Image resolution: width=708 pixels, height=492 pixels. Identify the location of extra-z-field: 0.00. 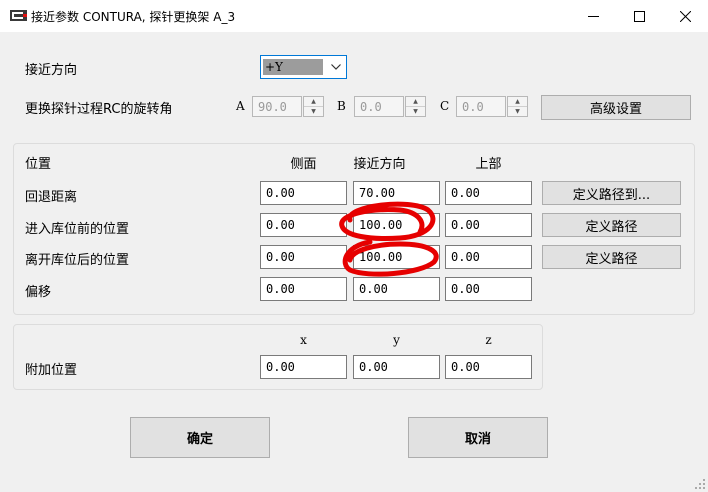
(488, 367).